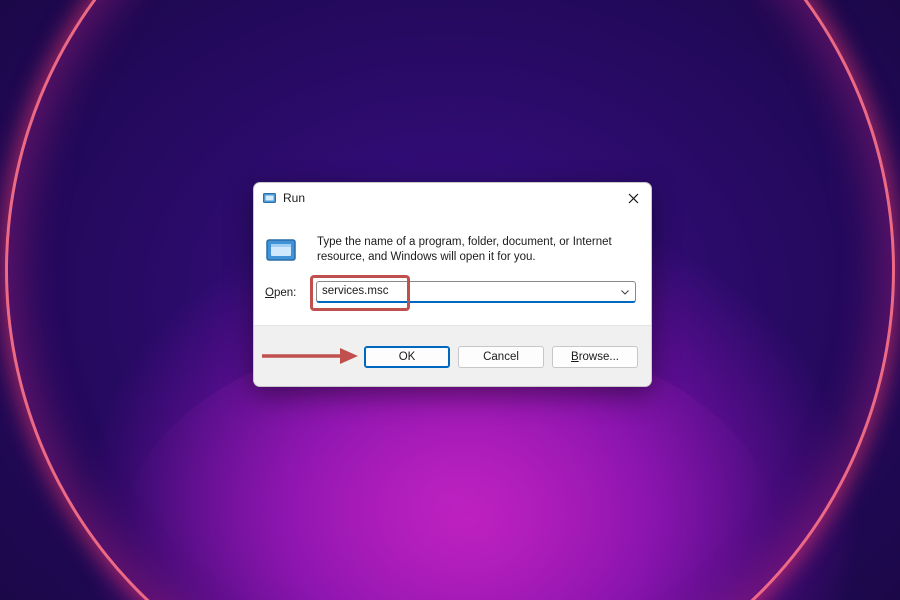 The width and height of the screenshot is (900, 600). What do you see at coordinates (476, 292) in the screenshot?
I see `open-combobox: services.msc` at bounding box center [476, 292].